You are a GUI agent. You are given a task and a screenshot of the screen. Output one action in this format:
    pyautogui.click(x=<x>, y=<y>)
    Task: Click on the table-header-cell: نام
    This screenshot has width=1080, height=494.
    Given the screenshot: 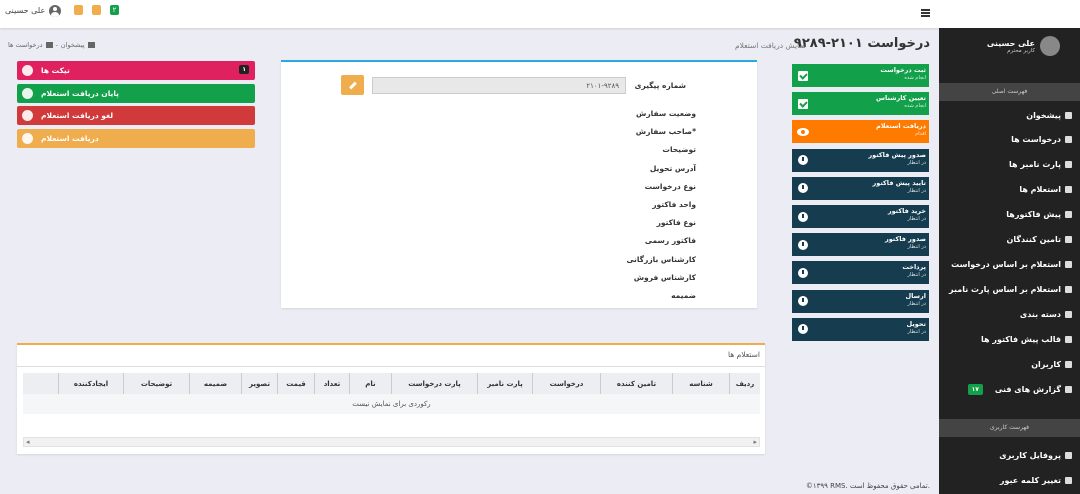 What is the action you would take?
    pyautogui.click(x=370, y=383)
    